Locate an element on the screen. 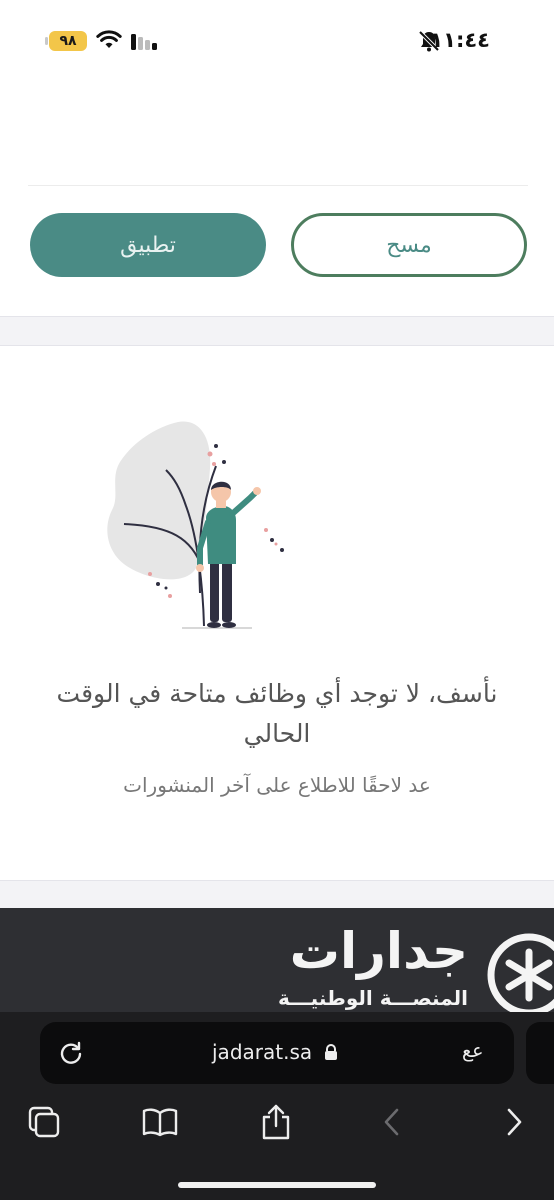  home-indicator is located at coordinates (277, 1185).